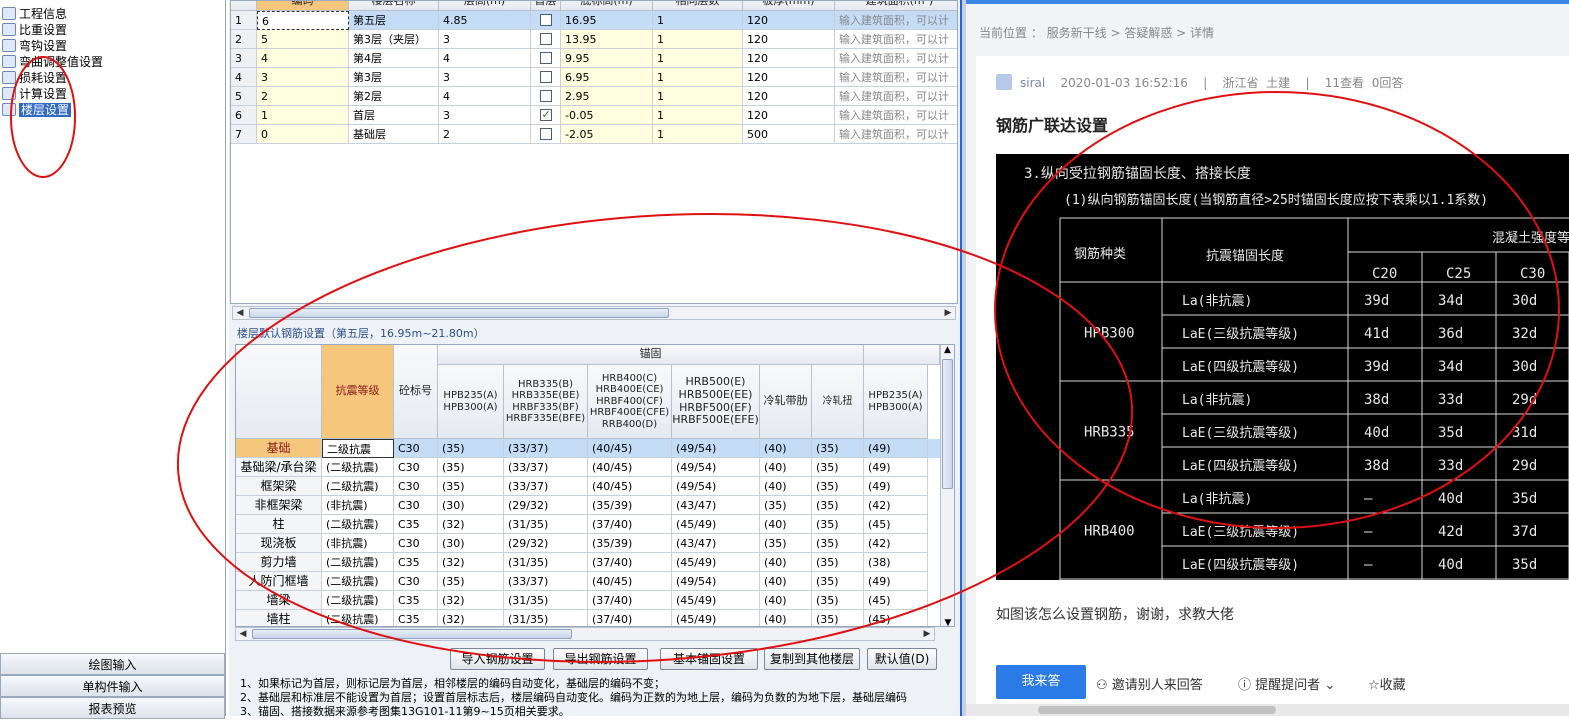  Describe the element at coordinates (789, 134) in the screenshot. I see `floor-cell-thick: 500` at that location.